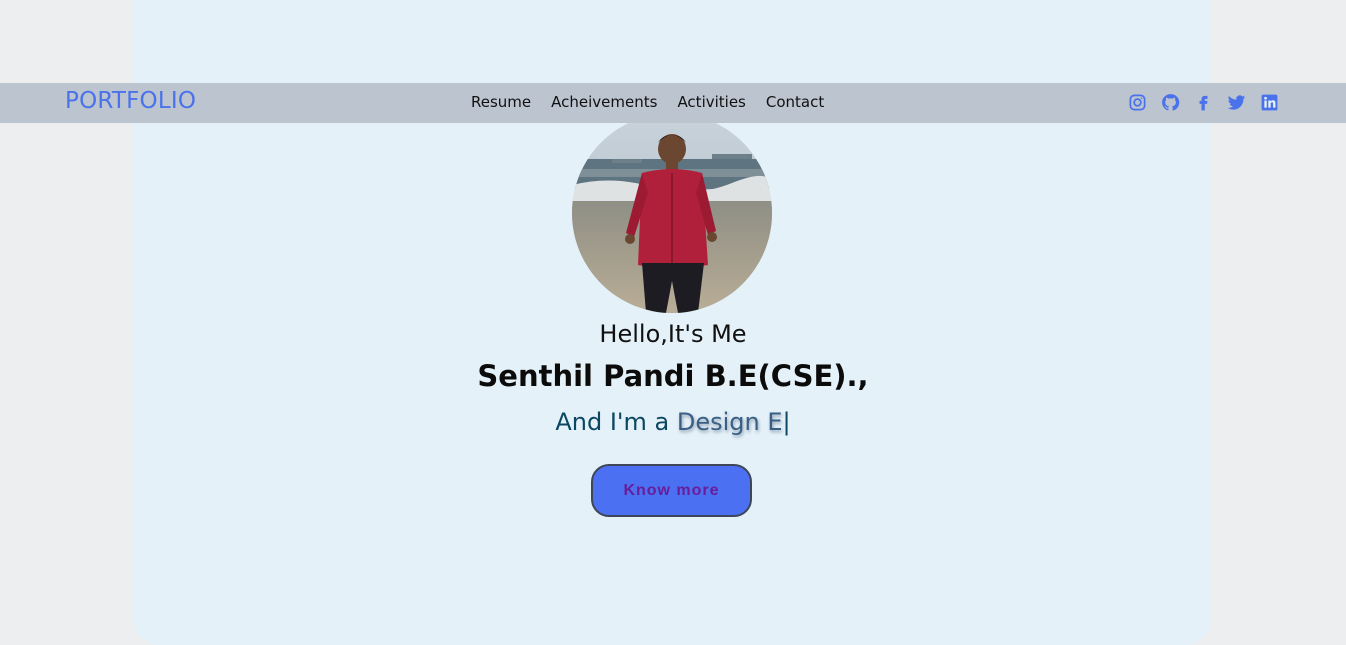 The width and height of the screenshot is (1346, 645). What do you see at coordinates (795, 102) in the screenshot?
I see `nav-item-contact: Contact` at bounding box center [795, 102].